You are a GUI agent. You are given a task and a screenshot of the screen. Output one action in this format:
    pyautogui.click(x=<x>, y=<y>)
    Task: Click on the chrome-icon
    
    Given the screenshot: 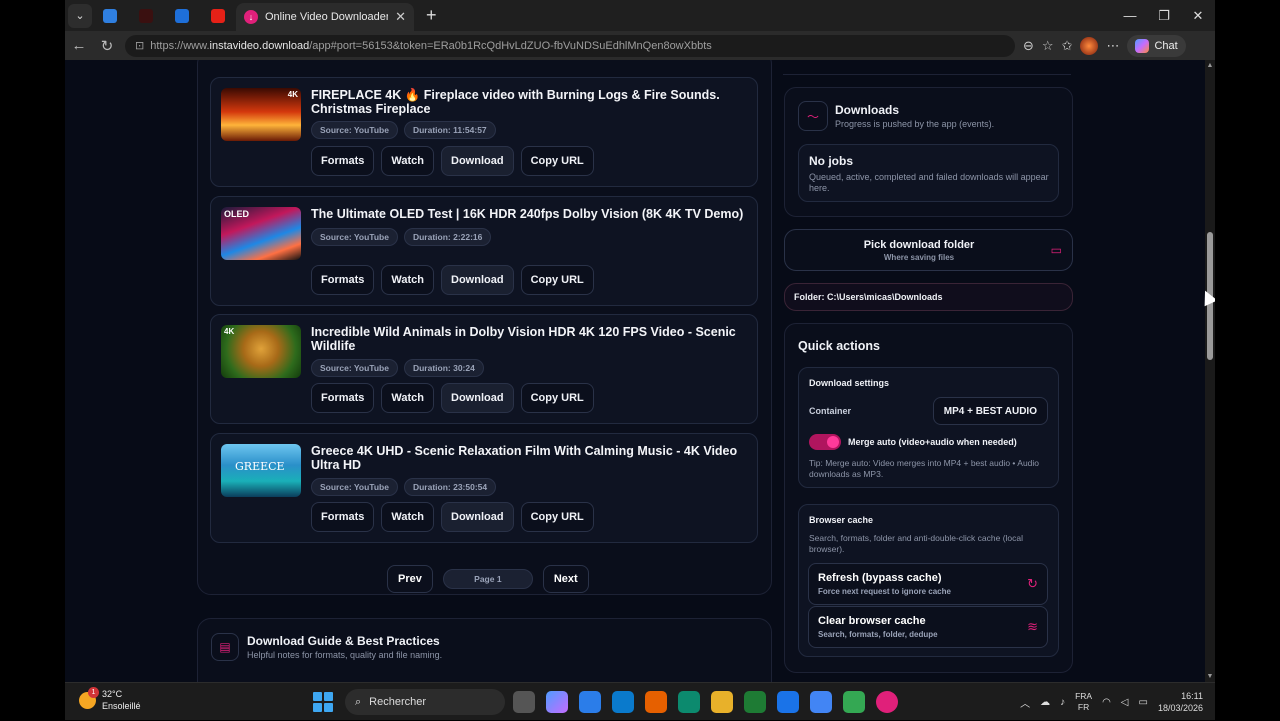 What is the action you would take?
    pyautogui.click(x=788, y=702)
    